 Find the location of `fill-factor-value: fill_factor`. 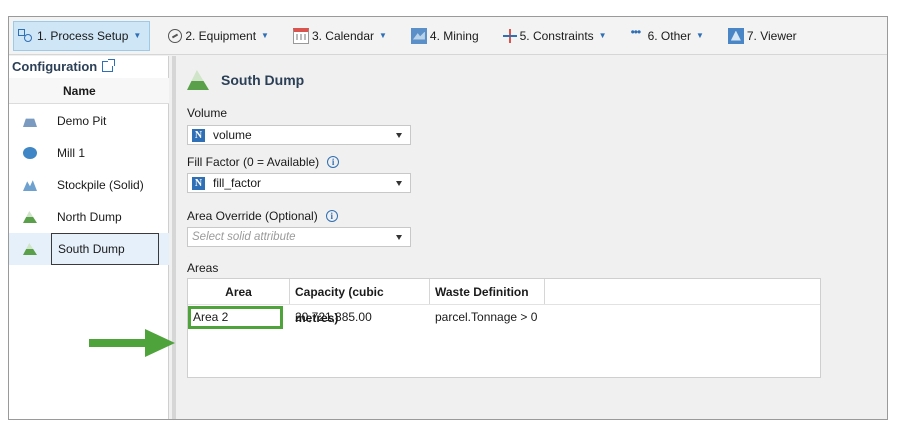

fill-factor-value: fill_factor is located at coordinates (237, 183).